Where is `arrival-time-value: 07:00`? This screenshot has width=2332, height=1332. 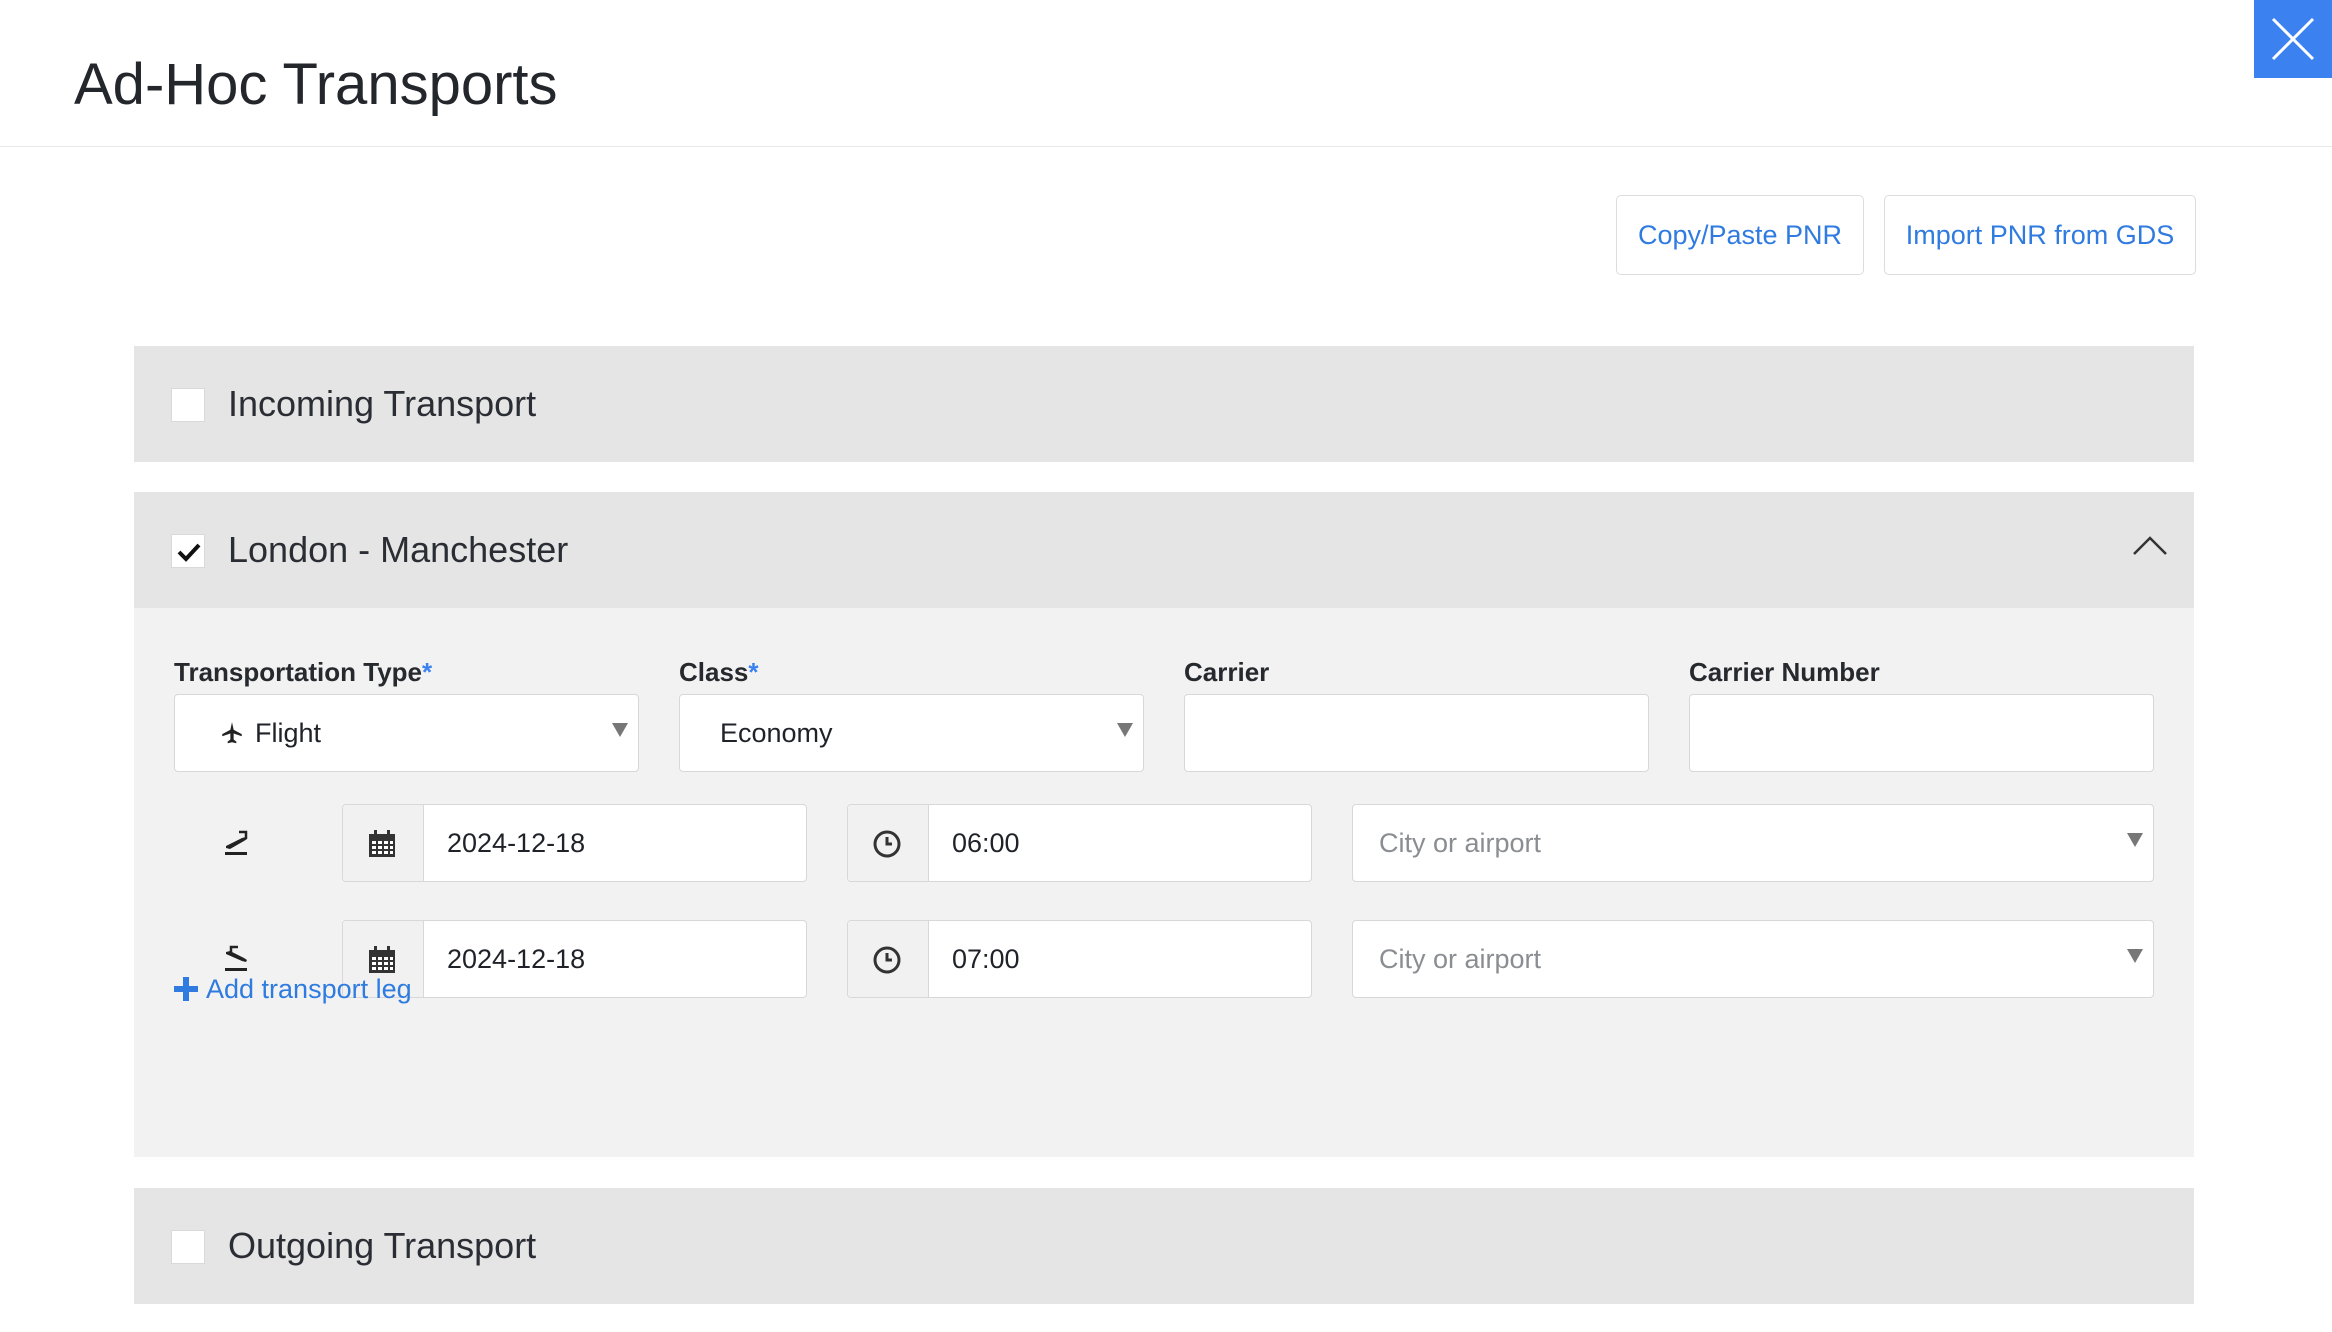 arrival-time-value: 07:00 is located at coordinates (986, 959).